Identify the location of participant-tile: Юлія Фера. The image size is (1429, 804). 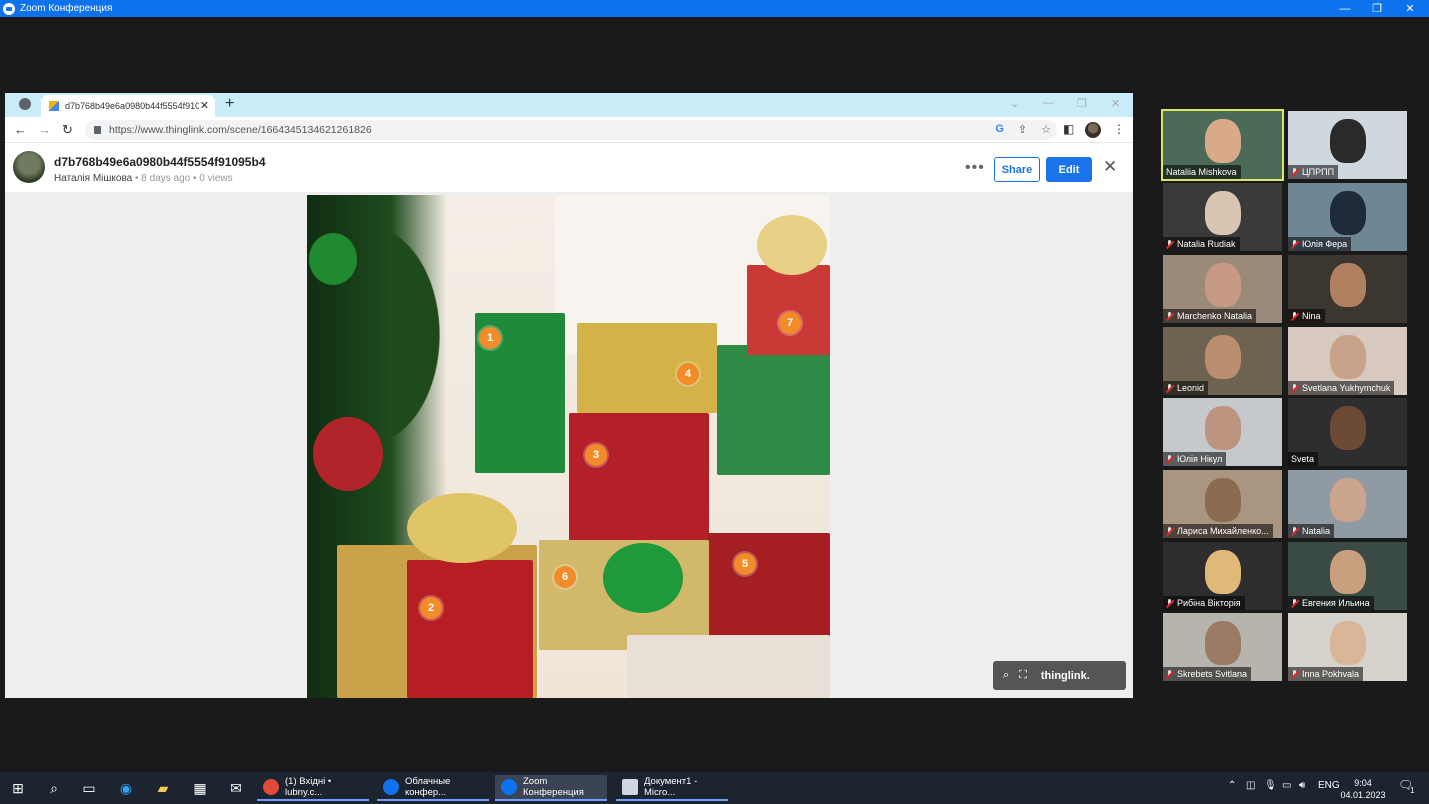
(1347, 217).